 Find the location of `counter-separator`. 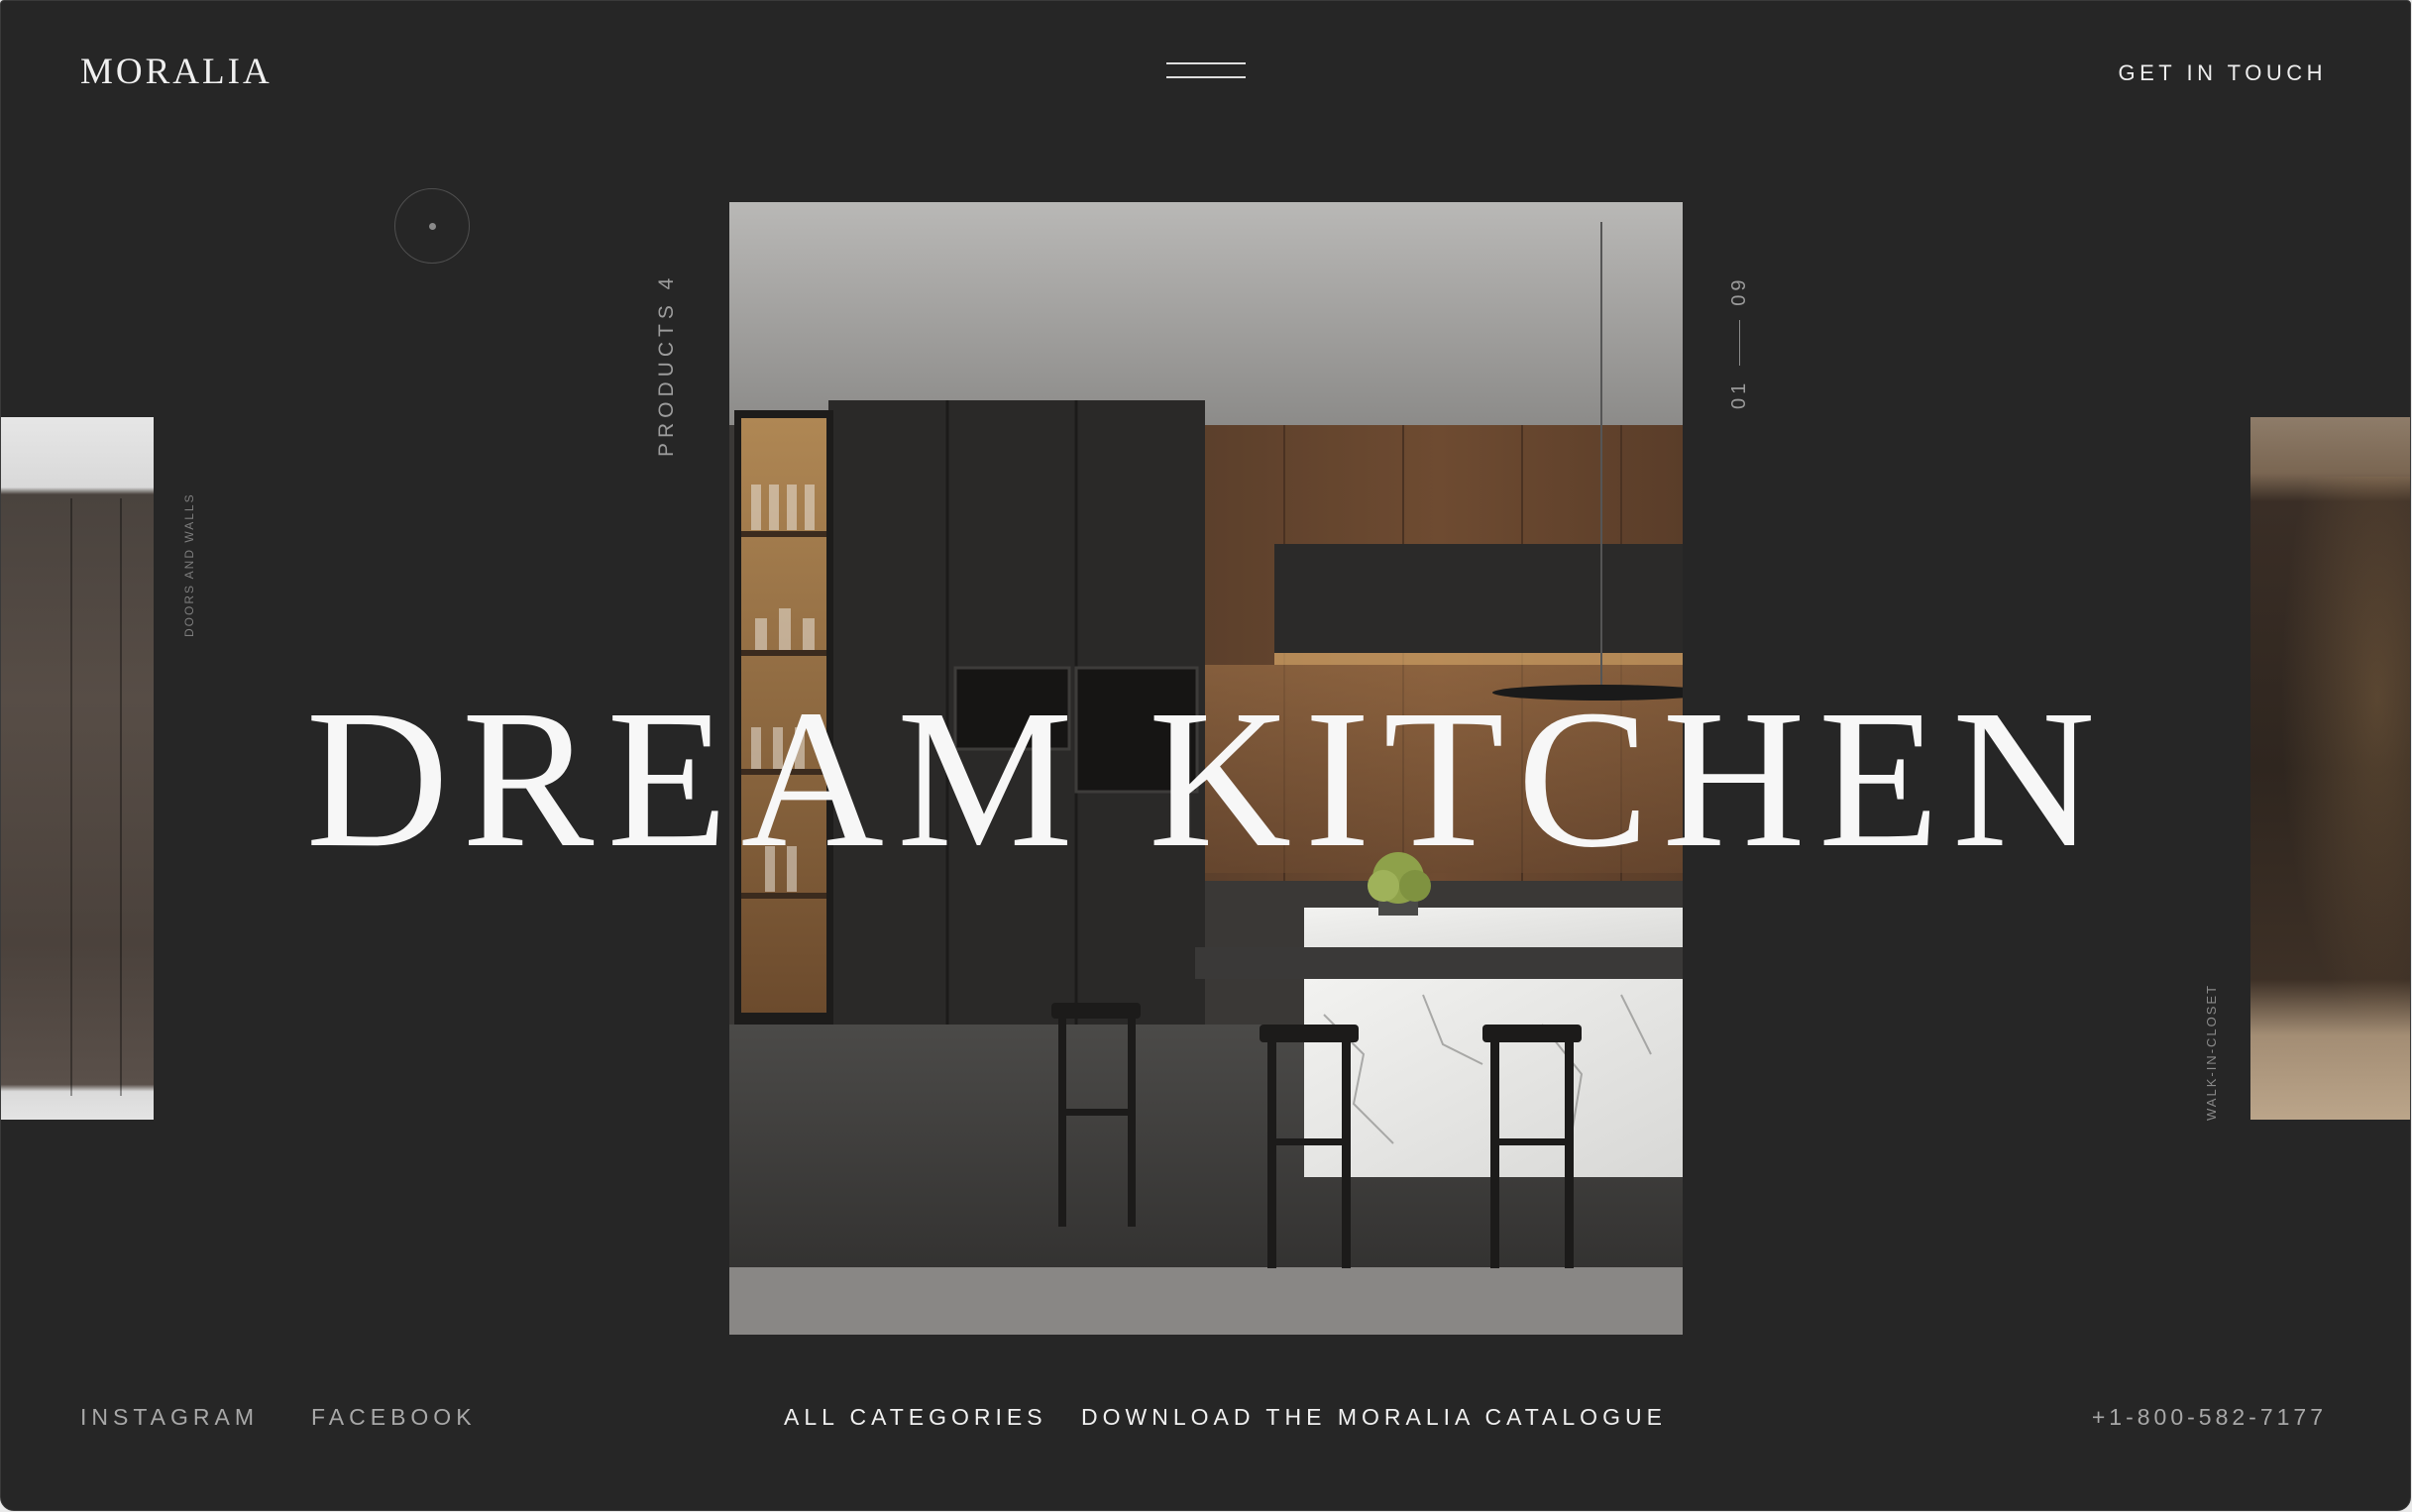

counter-separator is located at coordinates (1740, 342).